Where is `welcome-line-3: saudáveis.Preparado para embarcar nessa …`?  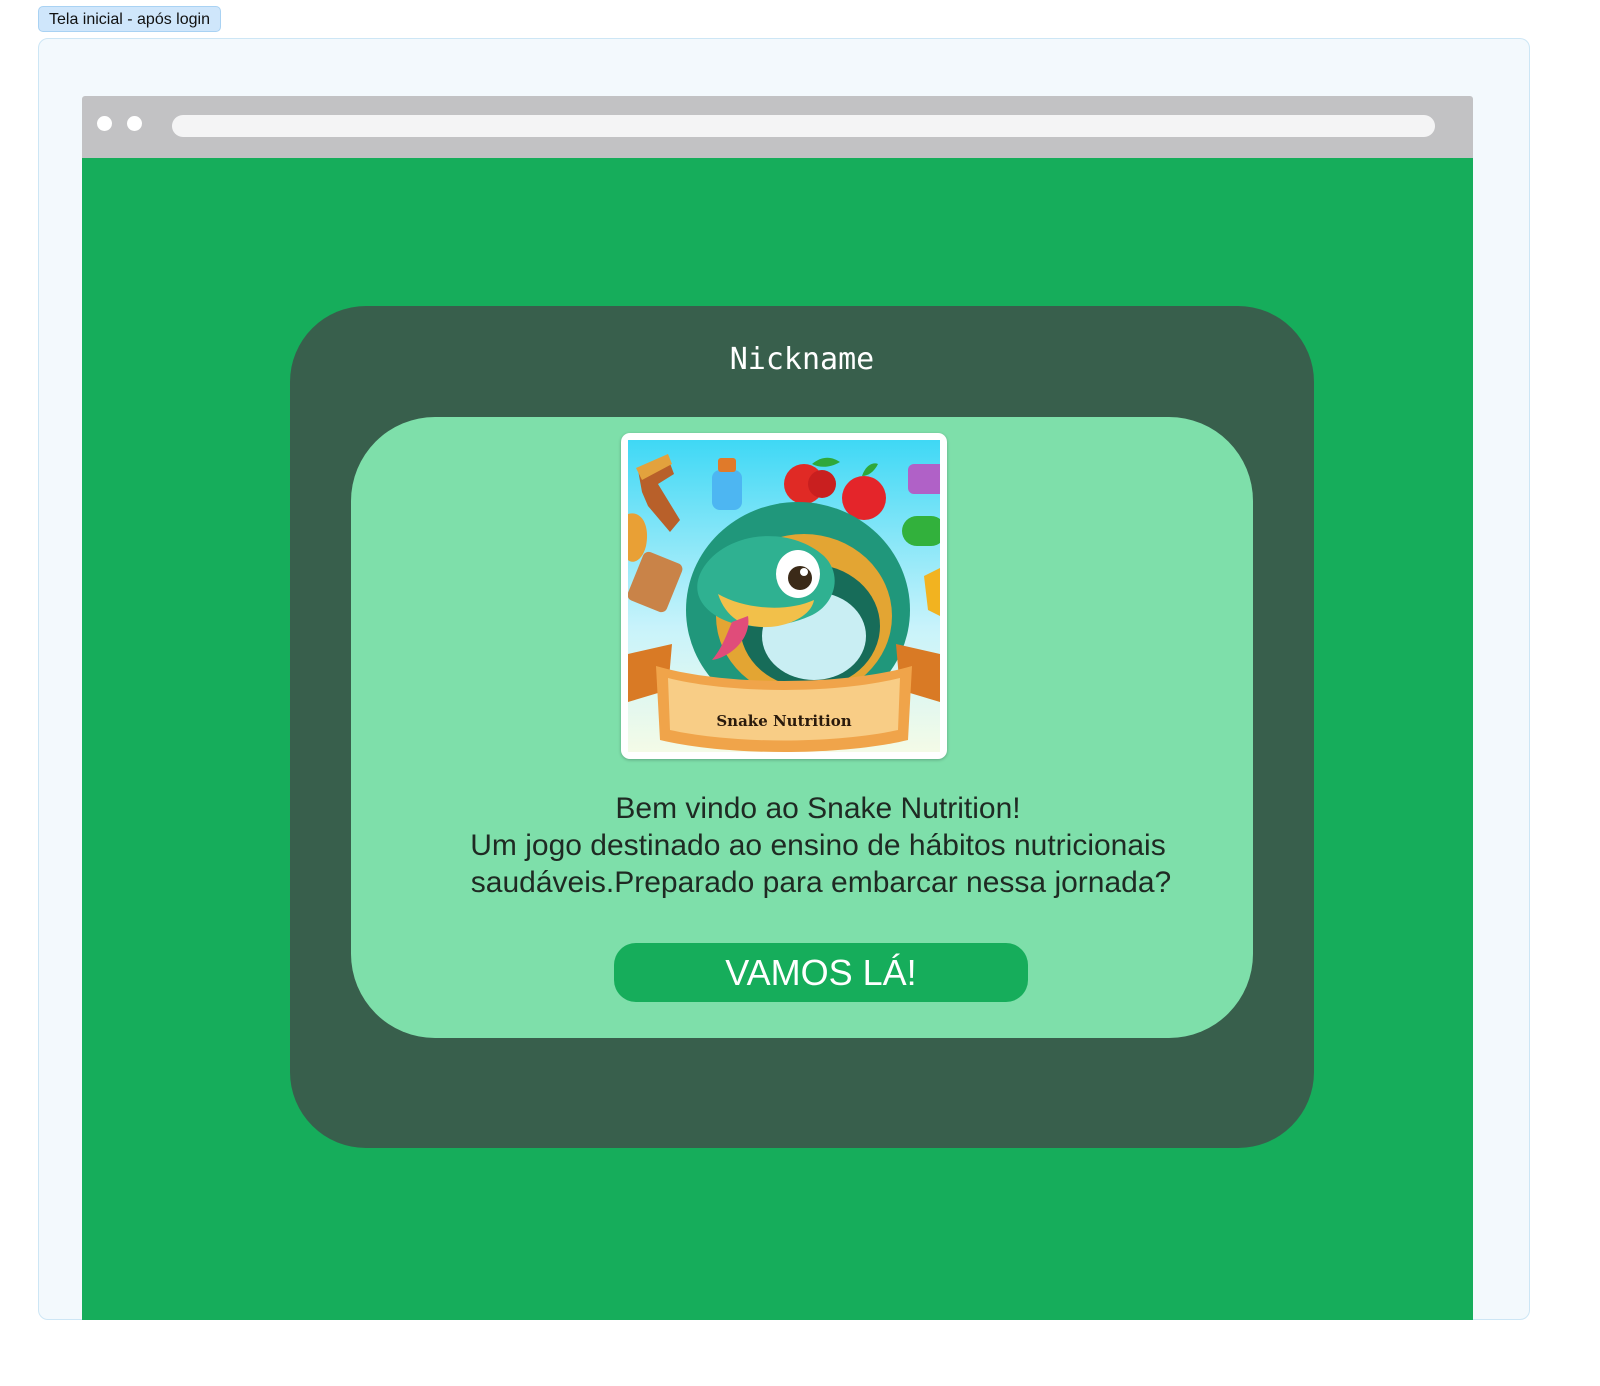
welcome-line-3: saudáveis.Preparado para embarcar nessa … is located at coordinates (821, 882).